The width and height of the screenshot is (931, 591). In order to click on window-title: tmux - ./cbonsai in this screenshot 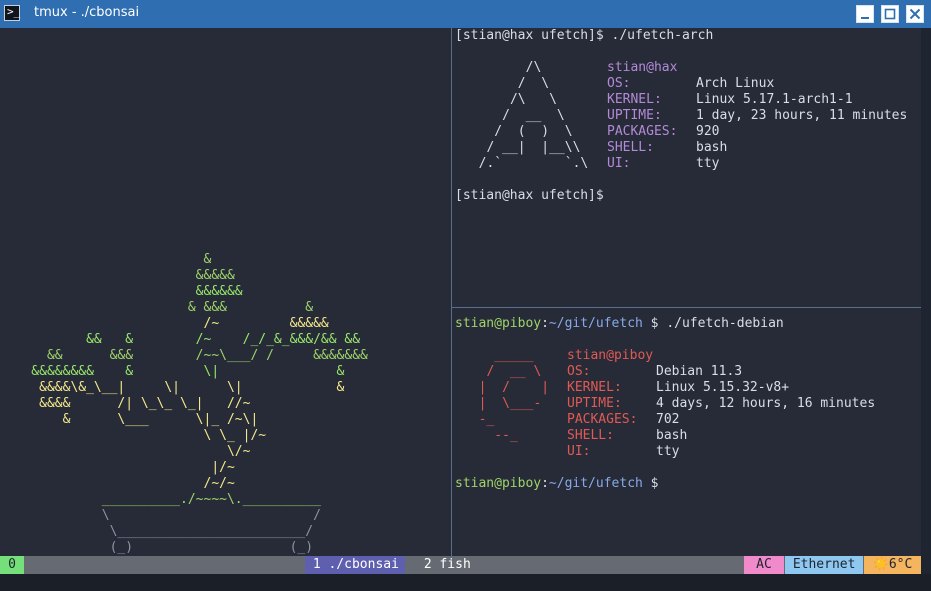, I will do `click(87, 12)`.